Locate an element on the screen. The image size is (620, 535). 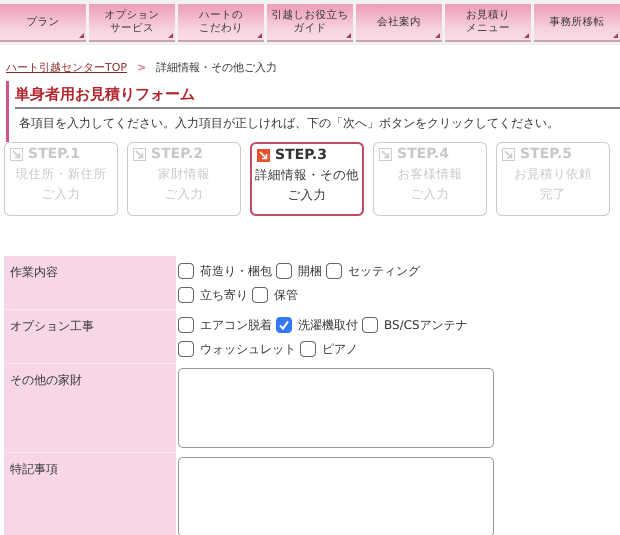
step-label: 詳細情報・その他 is located at coordinates (307, 175).